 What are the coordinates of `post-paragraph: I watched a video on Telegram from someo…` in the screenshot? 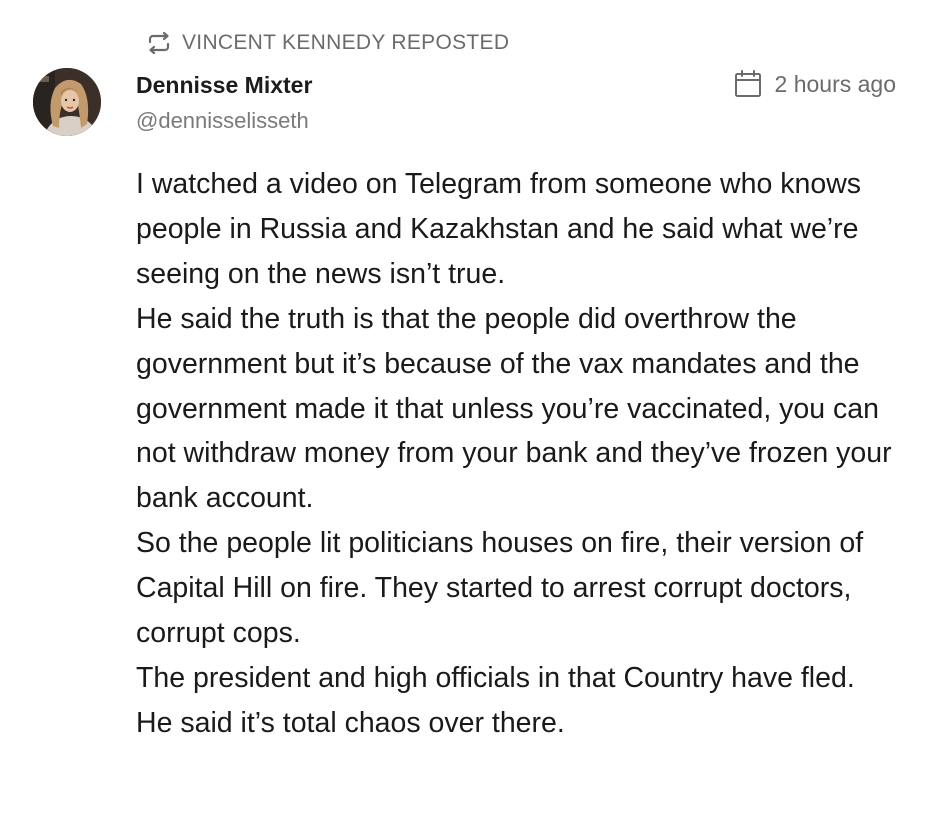 It's located at (499, 229).